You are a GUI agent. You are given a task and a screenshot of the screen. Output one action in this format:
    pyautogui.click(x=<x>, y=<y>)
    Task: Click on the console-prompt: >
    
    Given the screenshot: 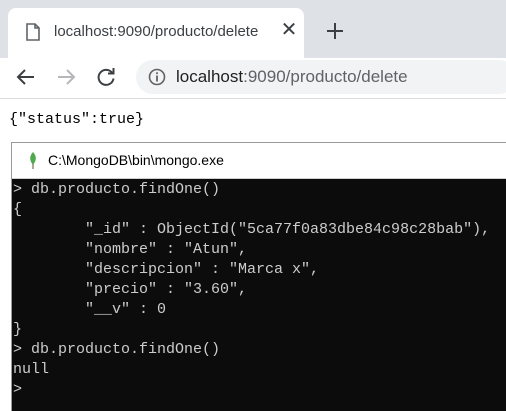 What is the action you would take?
    pyautogui.click(x=17, y=390)
    